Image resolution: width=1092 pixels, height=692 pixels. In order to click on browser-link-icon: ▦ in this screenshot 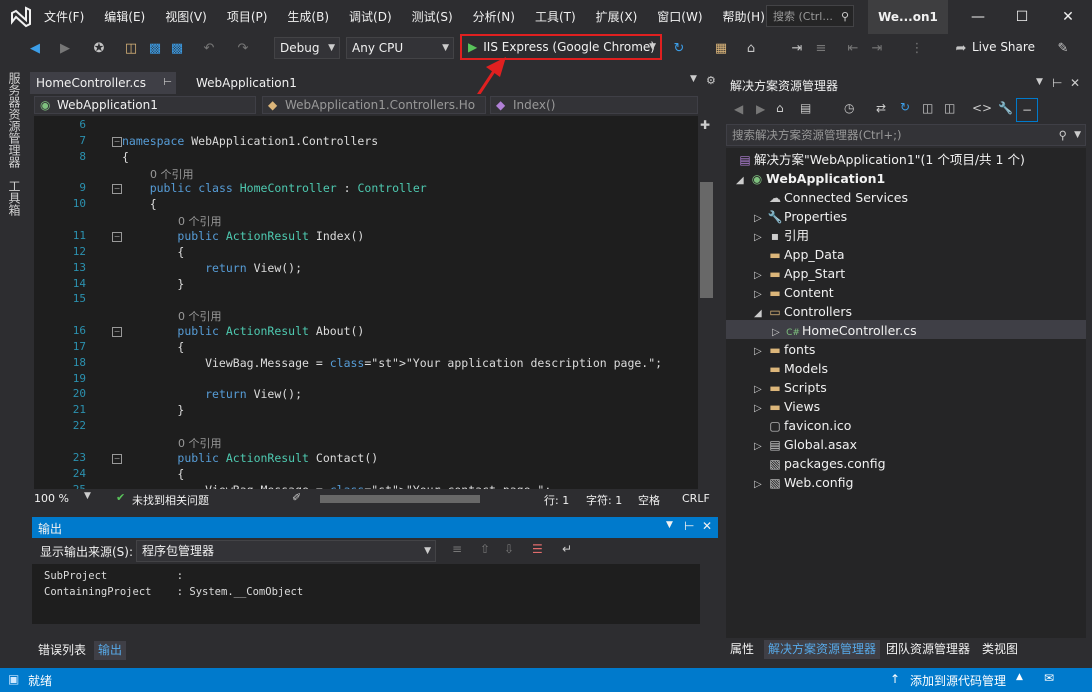, I will do `click(721, 49)`.